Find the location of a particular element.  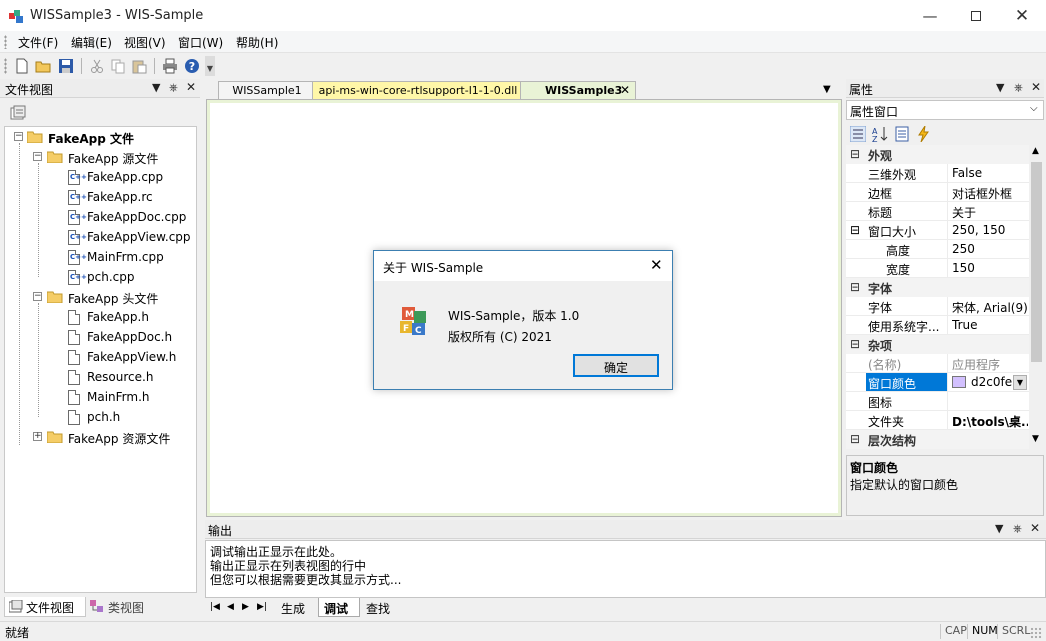

print-icon is located at coordinates (170, 66).